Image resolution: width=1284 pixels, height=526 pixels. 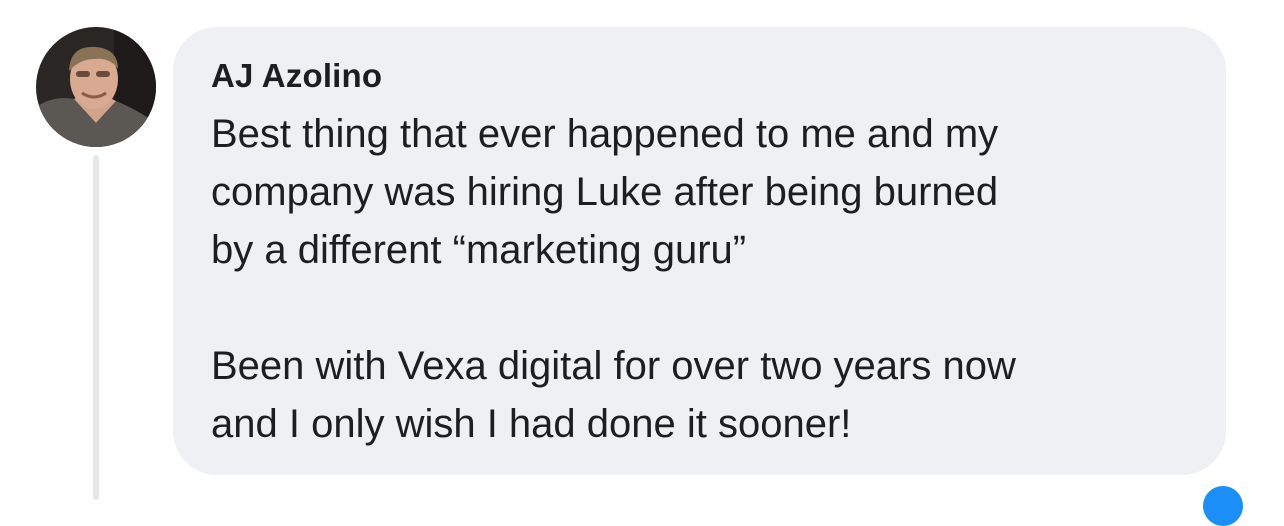 I want to click on reply-thread-line, so click(x=96, y=327).